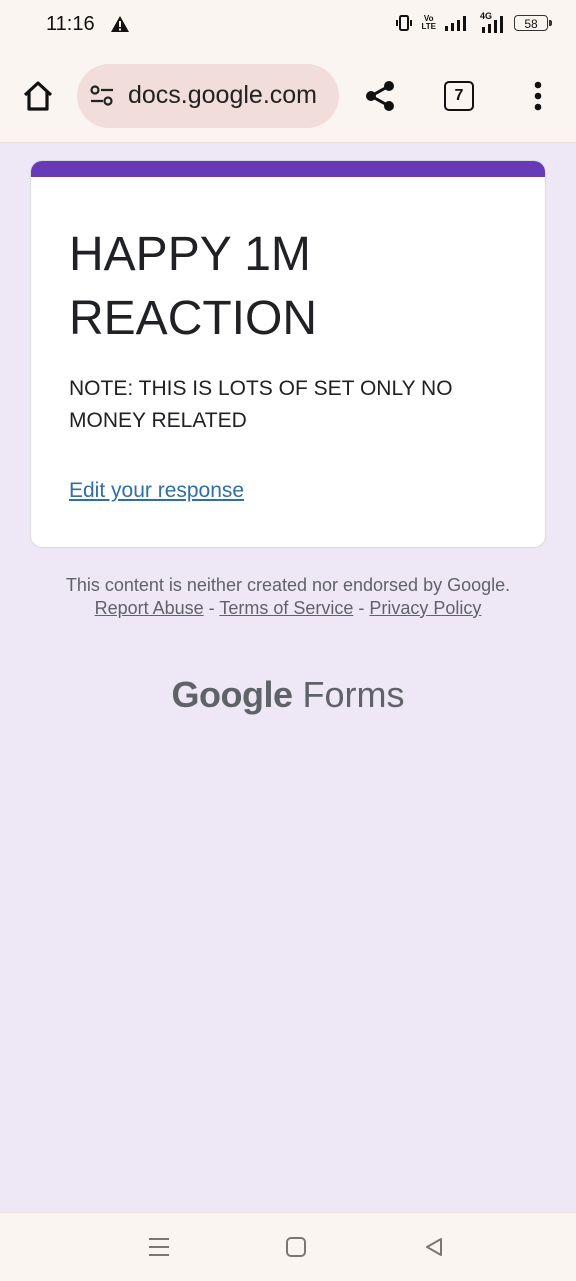 The width and height of the screenshot is (576, 1281). I want to click on terms-link: Terms of Service, so click(286, 608).